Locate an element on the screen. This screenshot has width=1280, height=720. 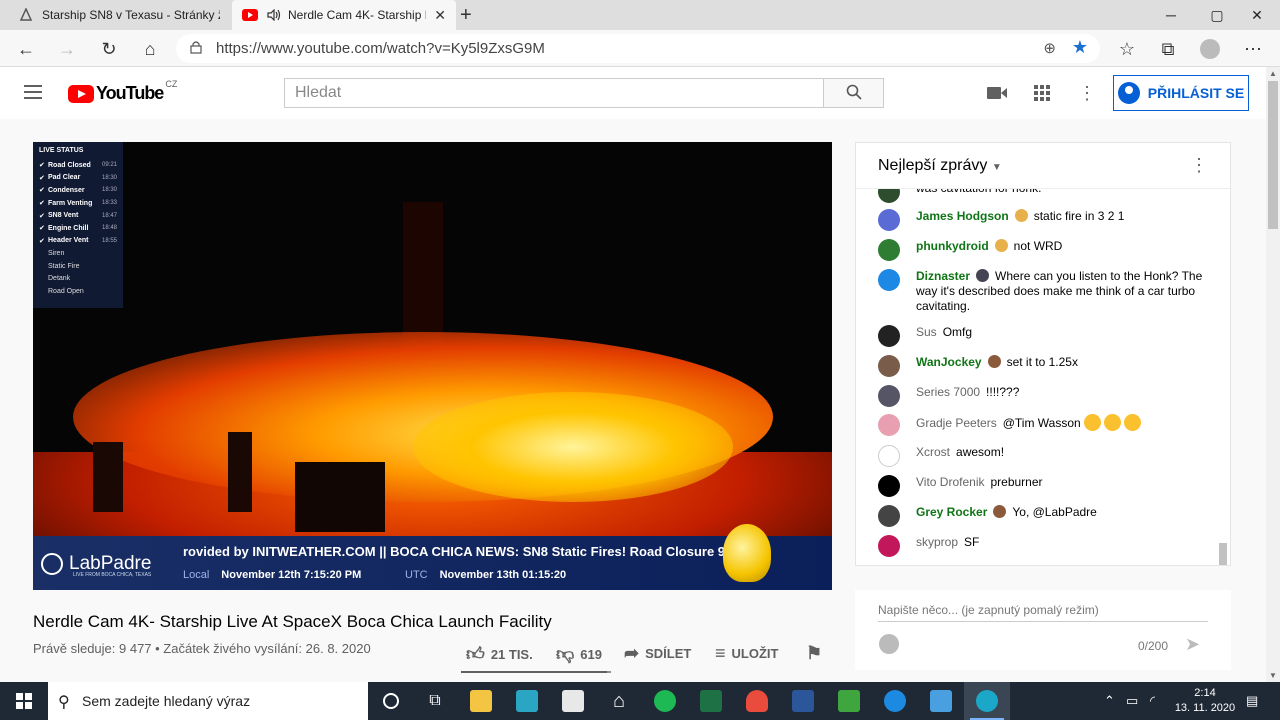
chat-message: Series 7000!!!!??? is located at coordinates (1043, 396).